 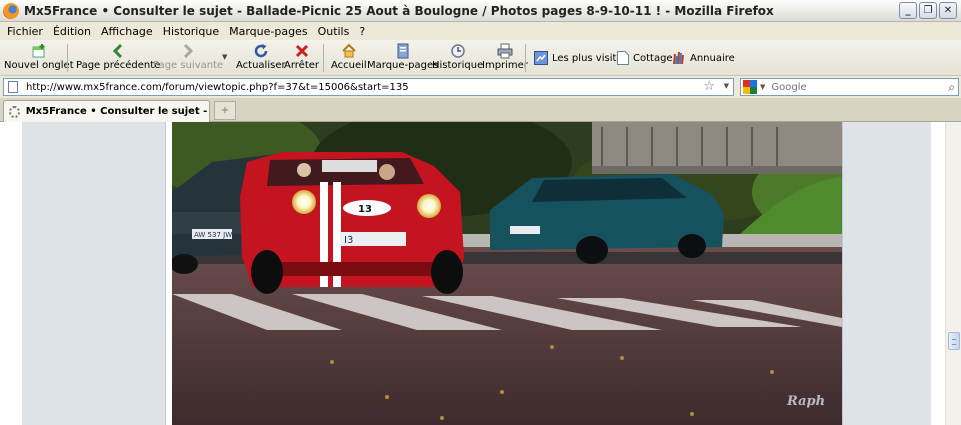 I want to click on bookmark-cottage: Cottage, so click(x=645, y=58).